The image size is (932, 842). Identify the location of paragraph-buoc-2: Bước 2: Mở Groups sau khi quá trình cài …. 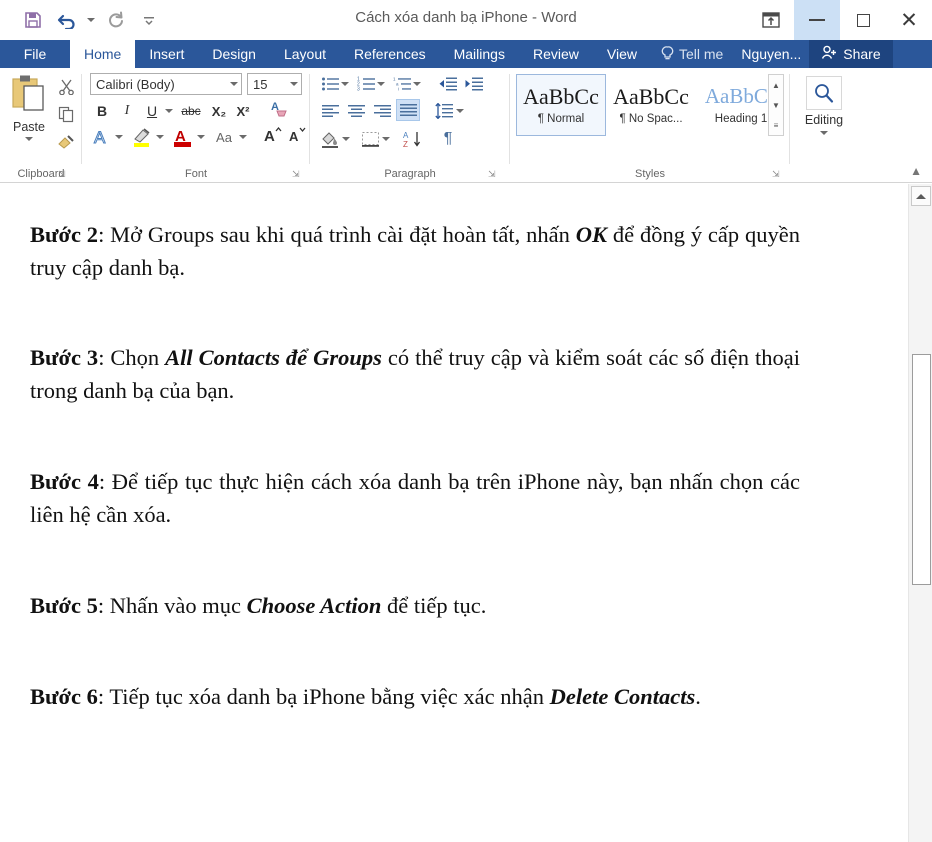
(415, 251).